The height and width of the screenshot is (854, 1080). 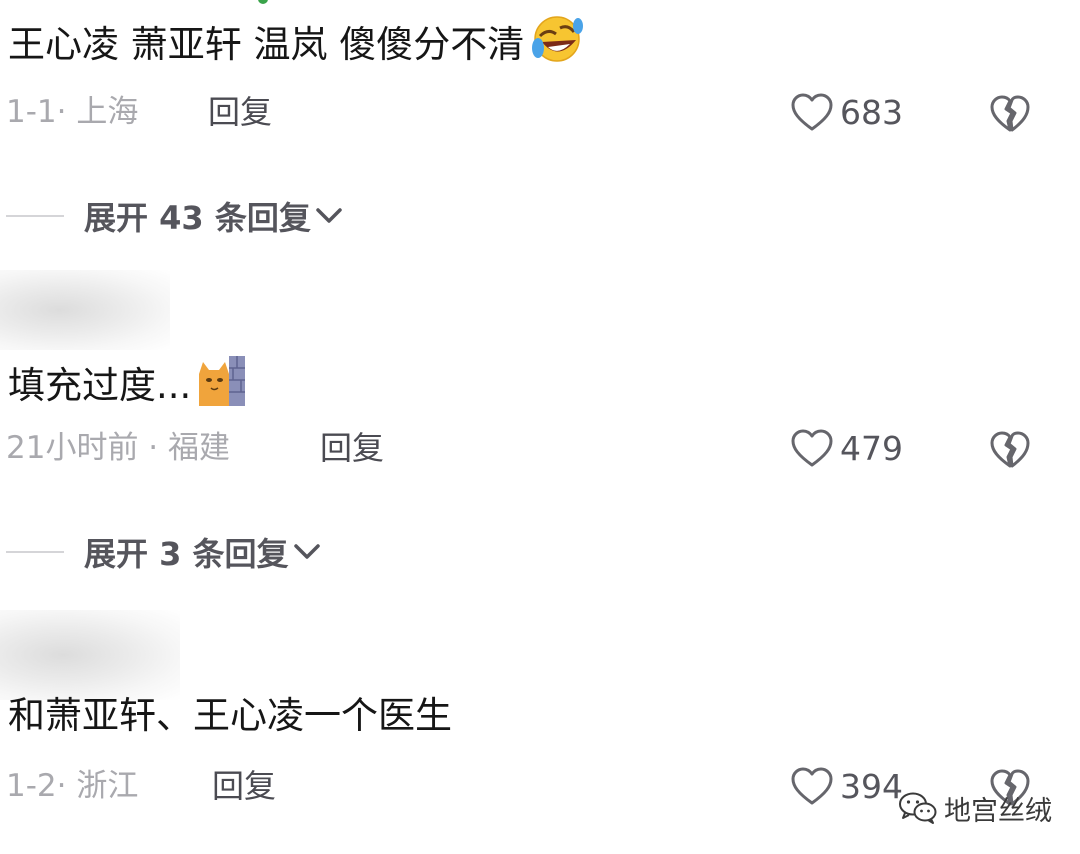 What do you see at coordinates (118, 448) in the screenshot?
I see `comment-meta-2: 21小时前 · 福建` at bounding box center [118, 448].